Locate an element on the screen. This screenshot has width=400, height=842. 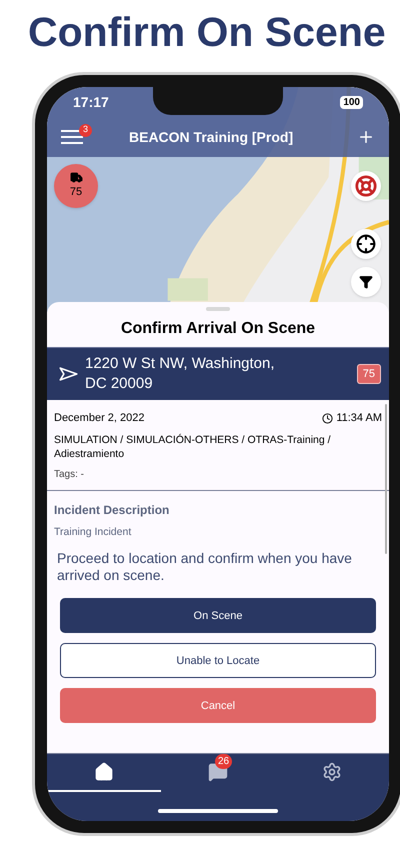
filter-icon is located at coordinates (366, 282).